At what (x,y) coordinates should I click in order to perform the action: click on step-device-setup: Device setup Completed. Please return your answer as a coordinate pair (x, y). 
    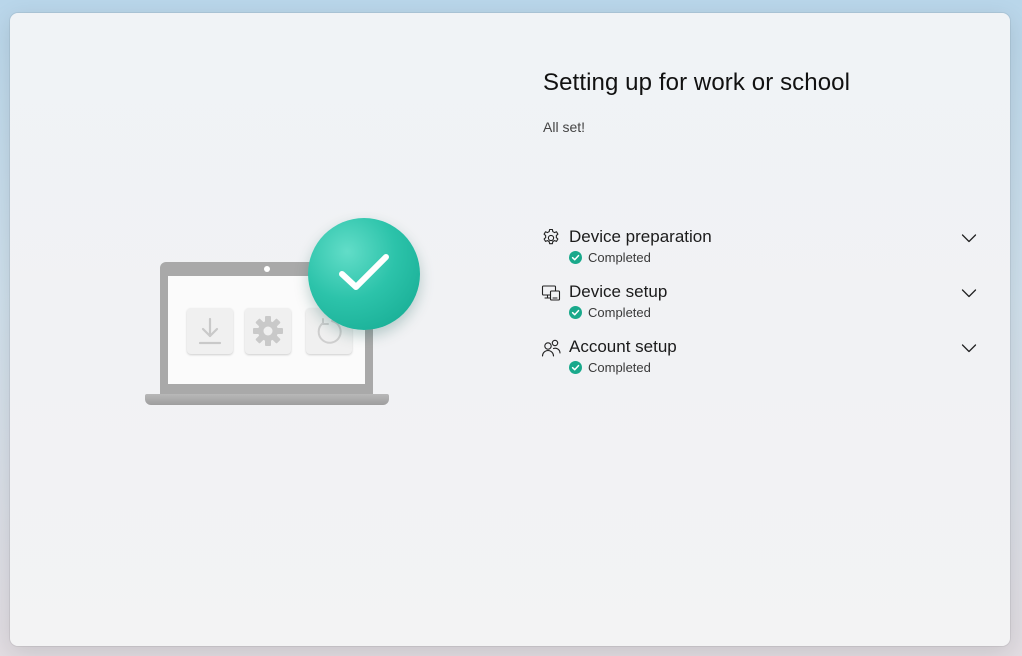
    Looking at the image, I should click on (761, 308).